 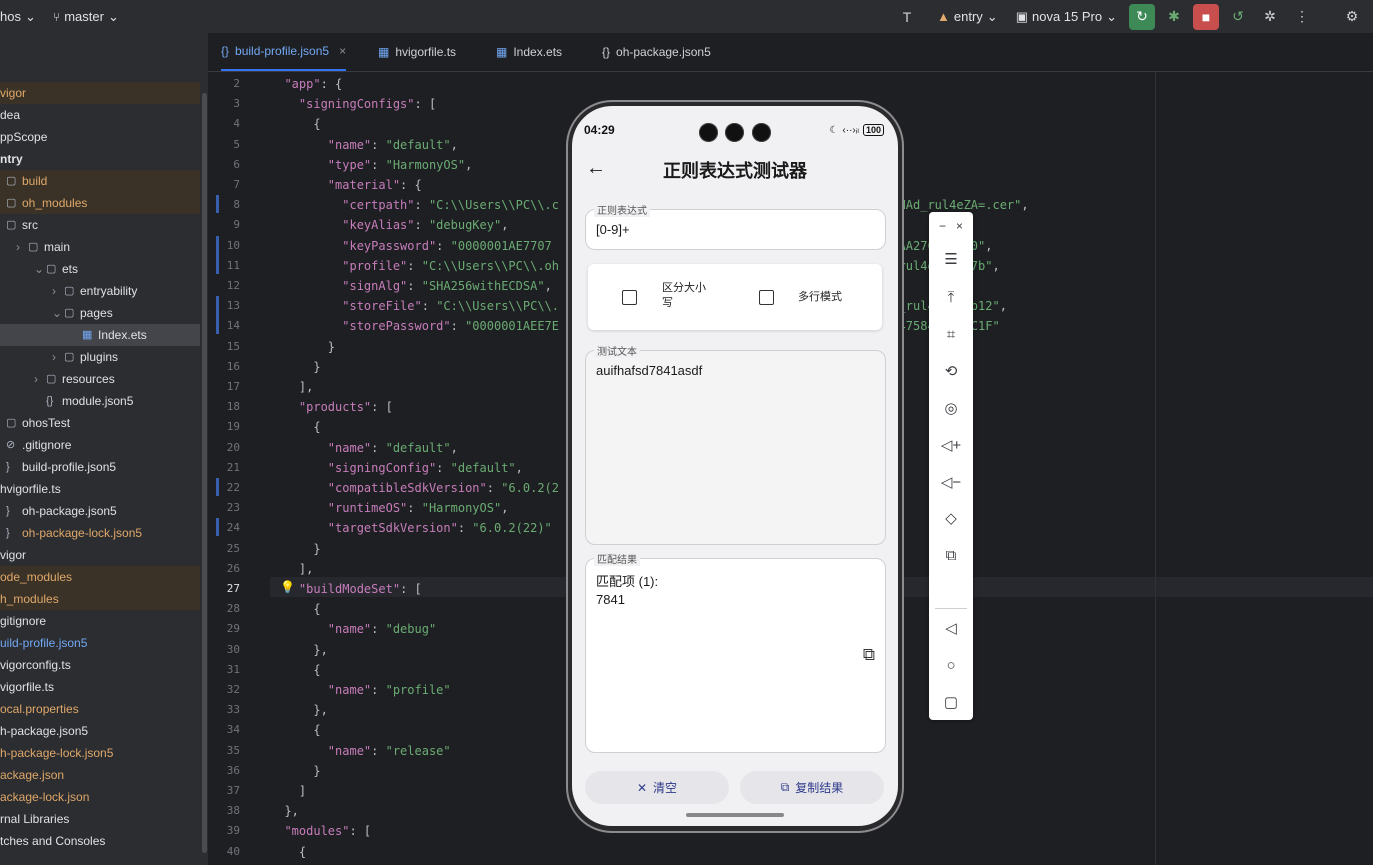 I want to click on tree-item: ▢ oh_modules, so click(x=100, y=203).